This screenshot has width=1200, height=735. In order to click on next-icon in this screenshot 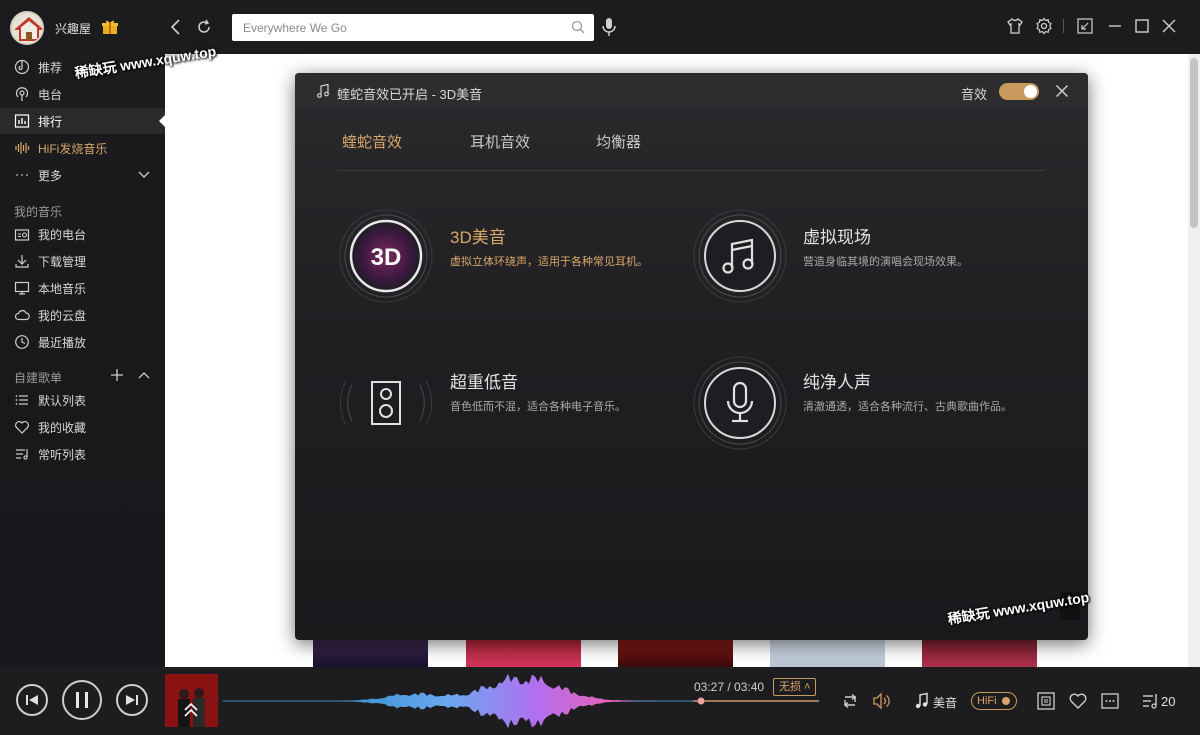, I will do `click(132, 700)`.